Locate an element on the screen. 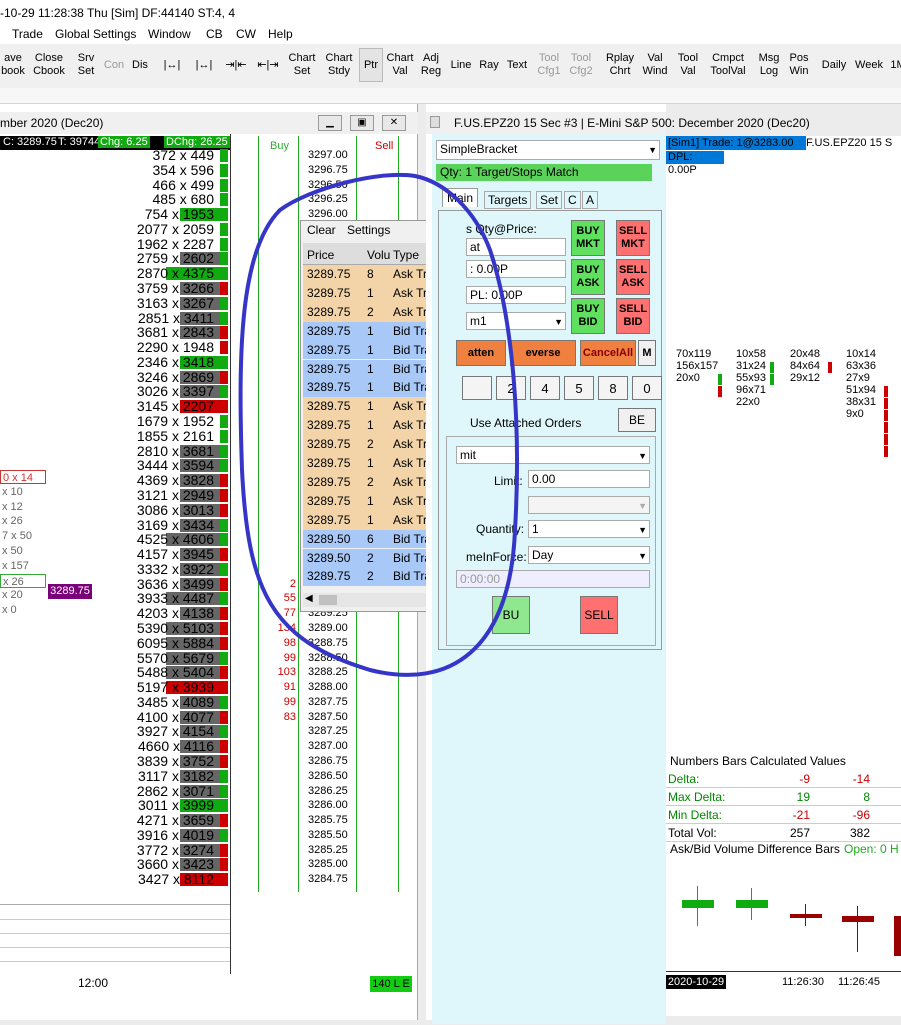 The image size is (901, 1025). dom-row: 372 x 449 is located at coordinates (150, 155).